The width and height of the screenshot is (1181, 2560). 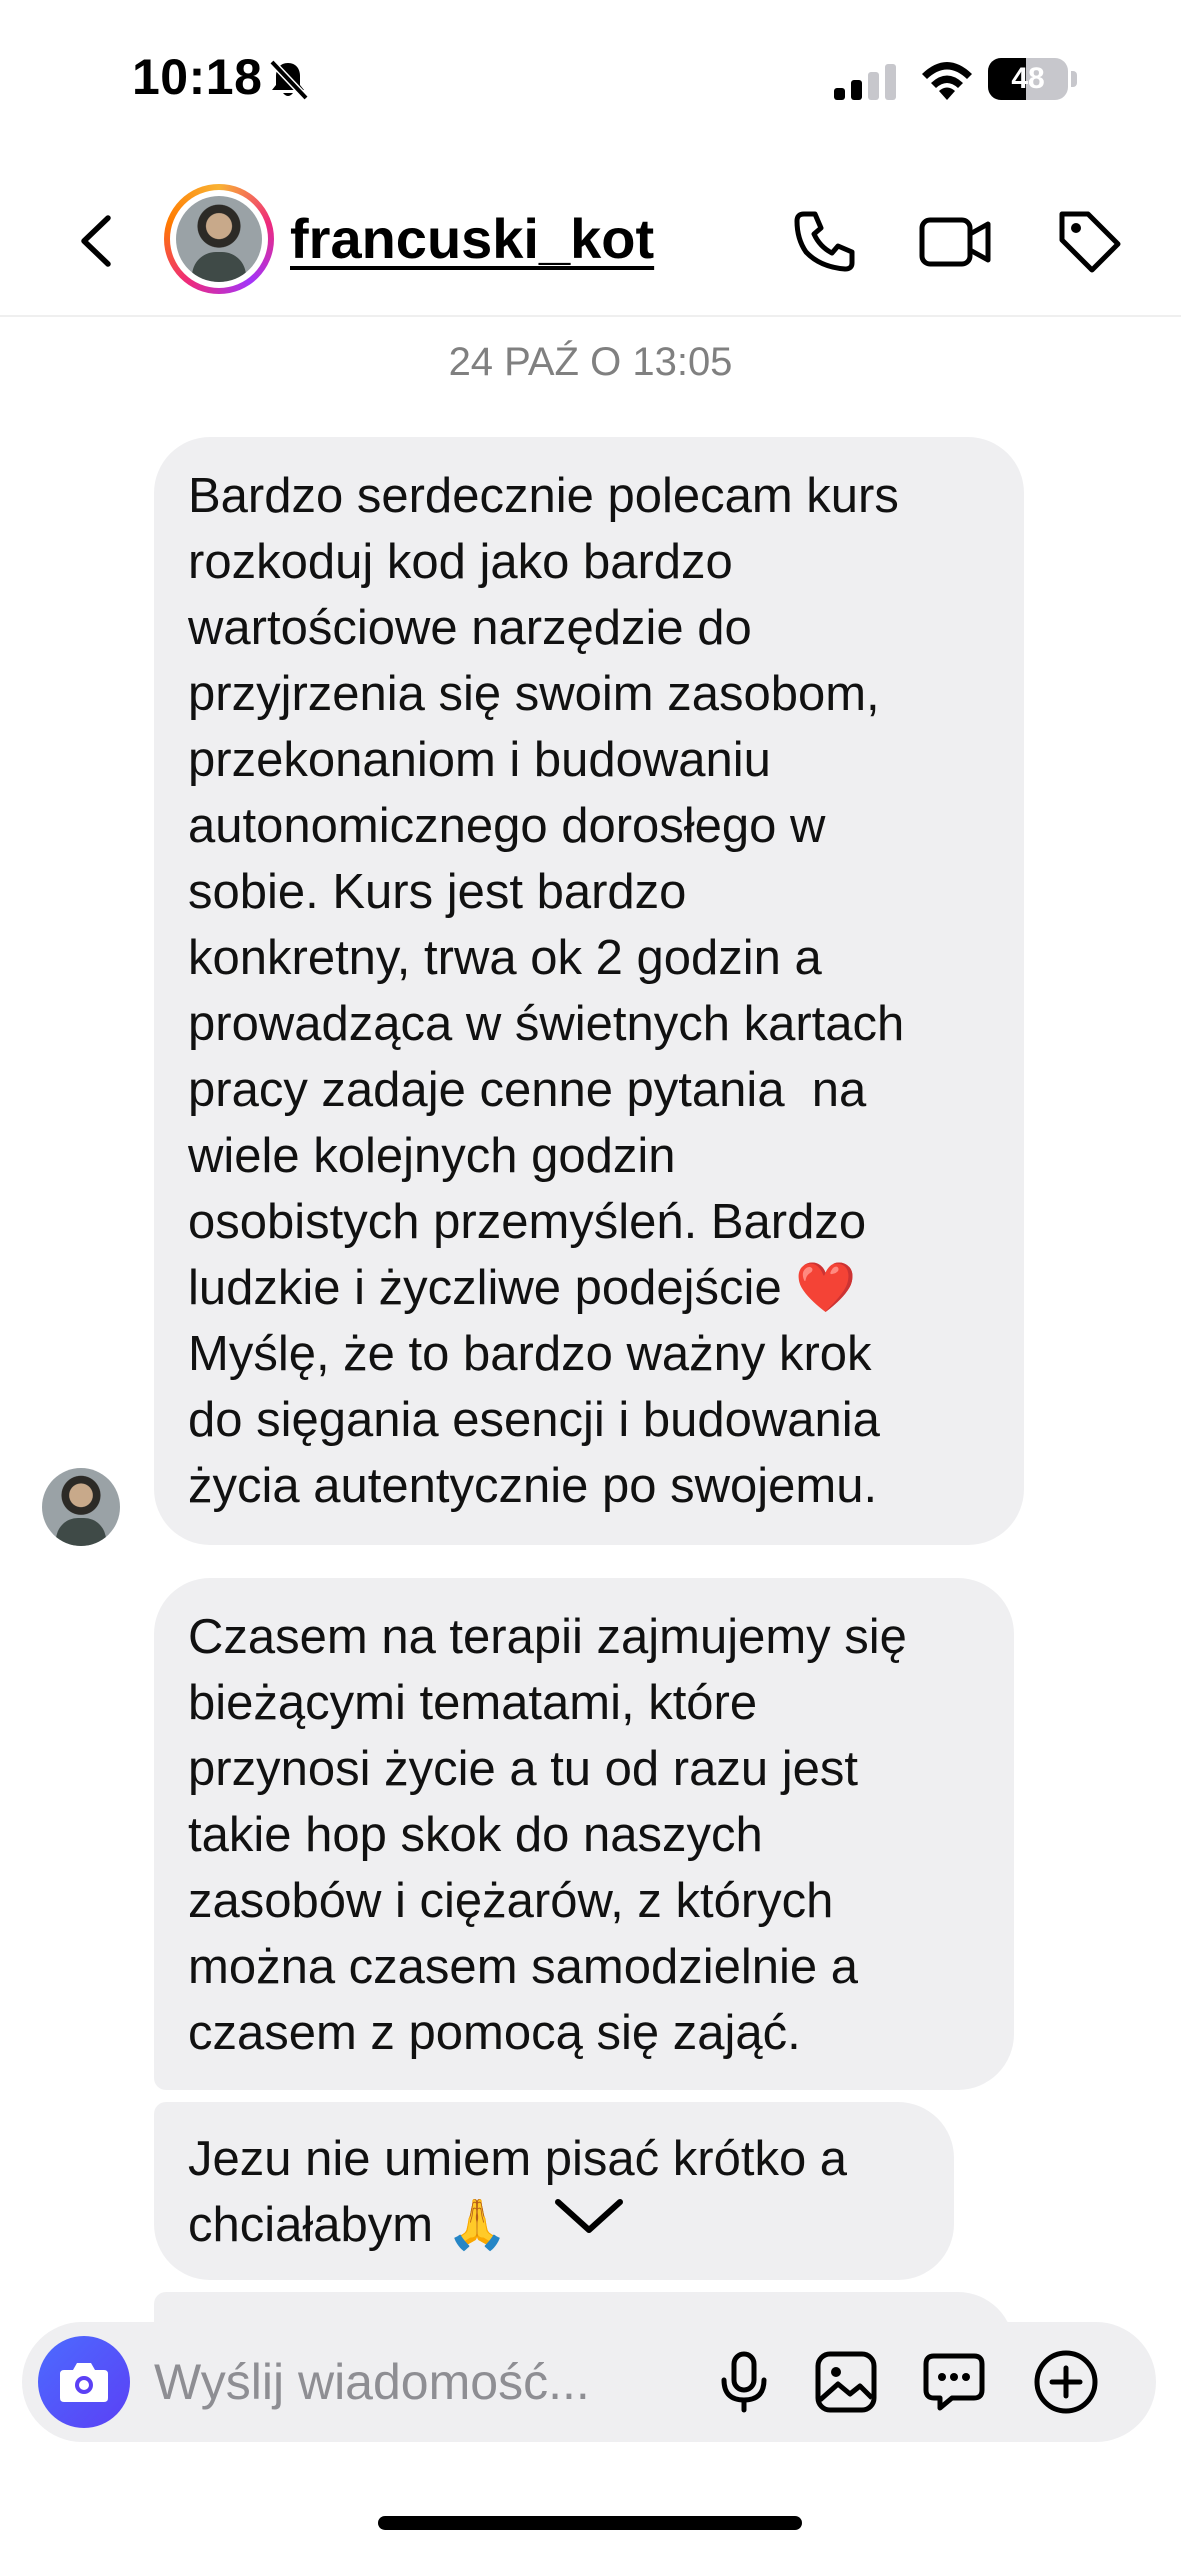 What do you see at coordinates (1074, 79) in the screenshot?
I see `battery-cap` at bounding box center [1074, 79].